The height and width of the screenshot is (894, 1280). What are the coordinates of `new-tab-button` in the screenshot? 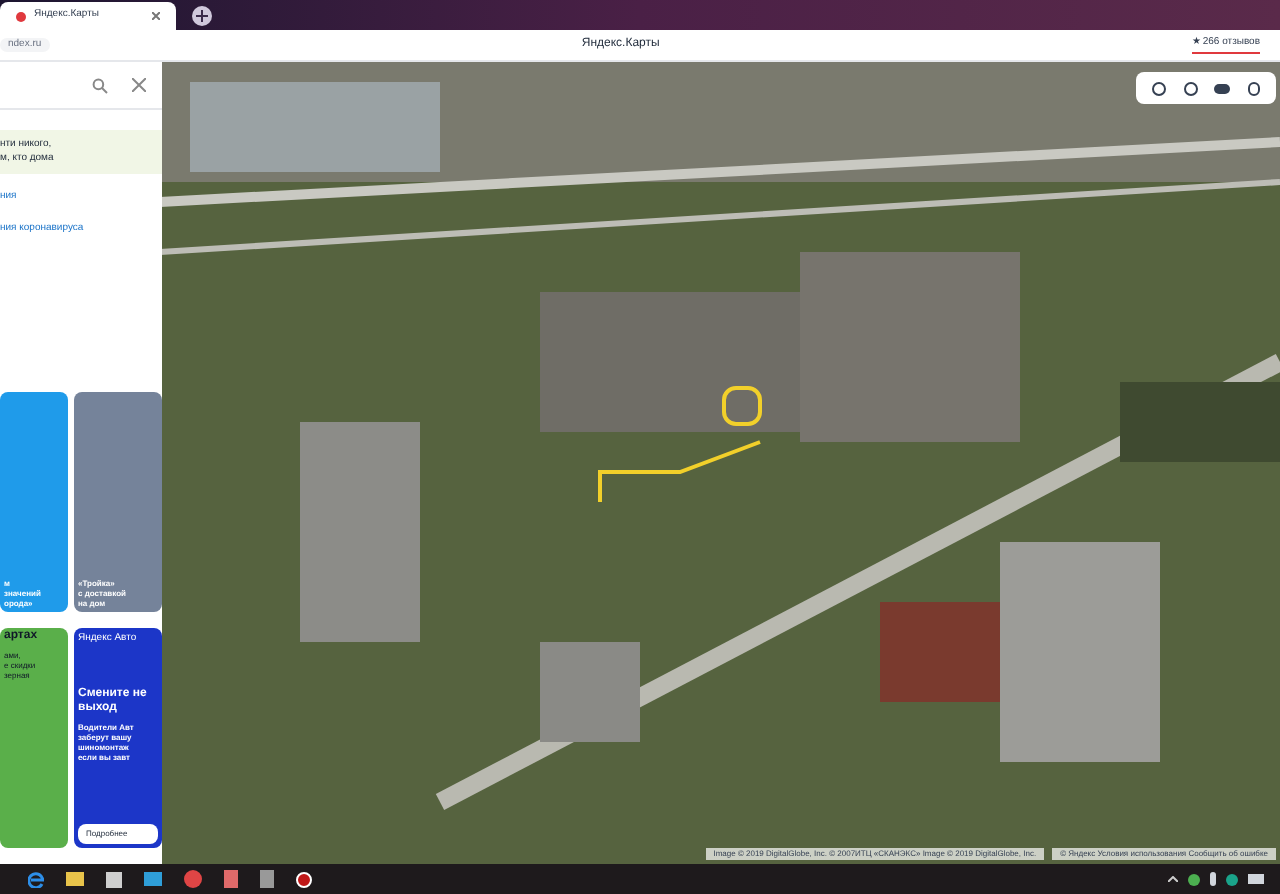 It's located at (202, 16).